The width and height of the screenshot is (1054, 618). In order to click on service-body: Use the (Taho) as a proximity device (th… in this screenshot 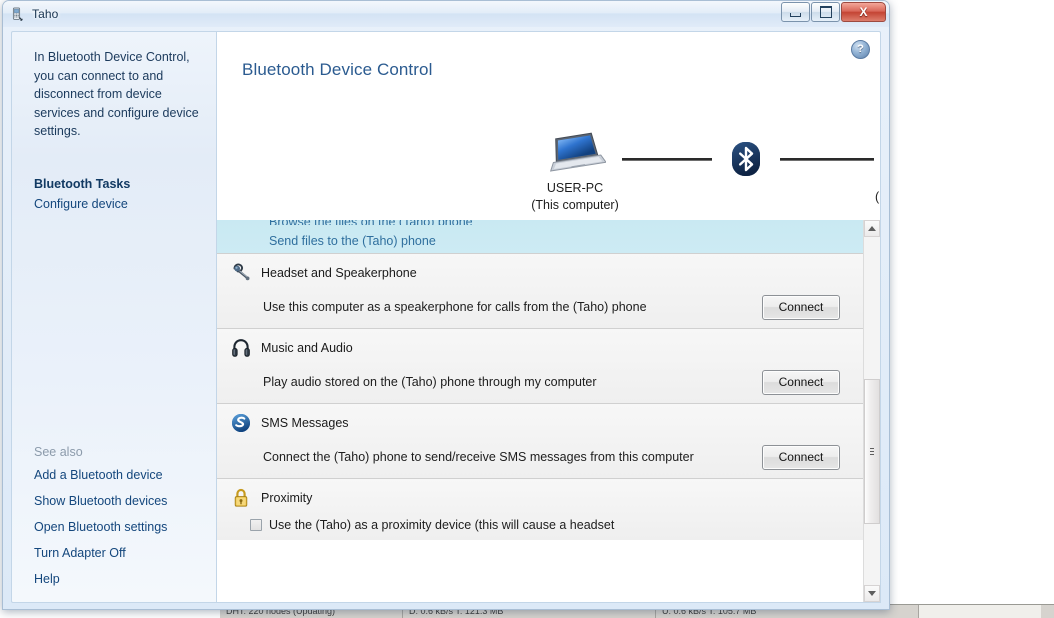, I will do `click(540, 525)`.